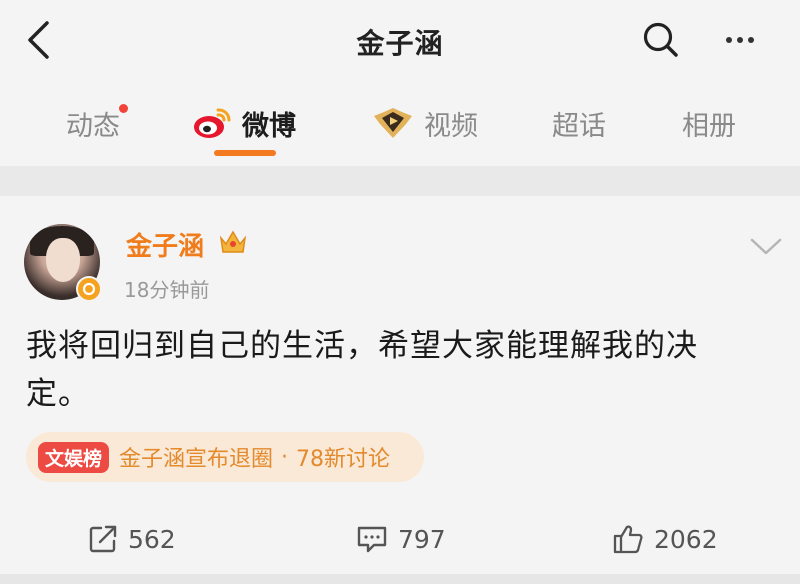 The width and height of the screenshot is (800, 584). Describe the element at coordinates (93, 126) in the screenshot. I see `tab-label: 动态` at that location.